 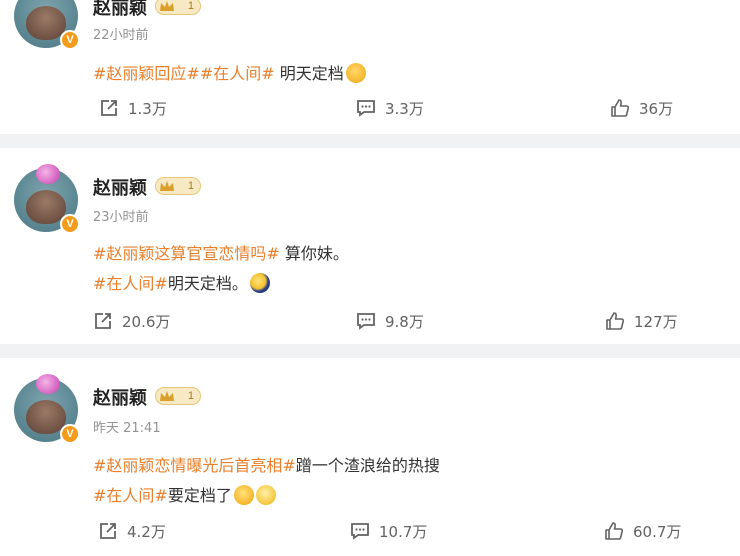 What do you see at coordinates (355, 73) in the screenshot?
I see `shy-emoji-icon` at bounding box center [355, 73].